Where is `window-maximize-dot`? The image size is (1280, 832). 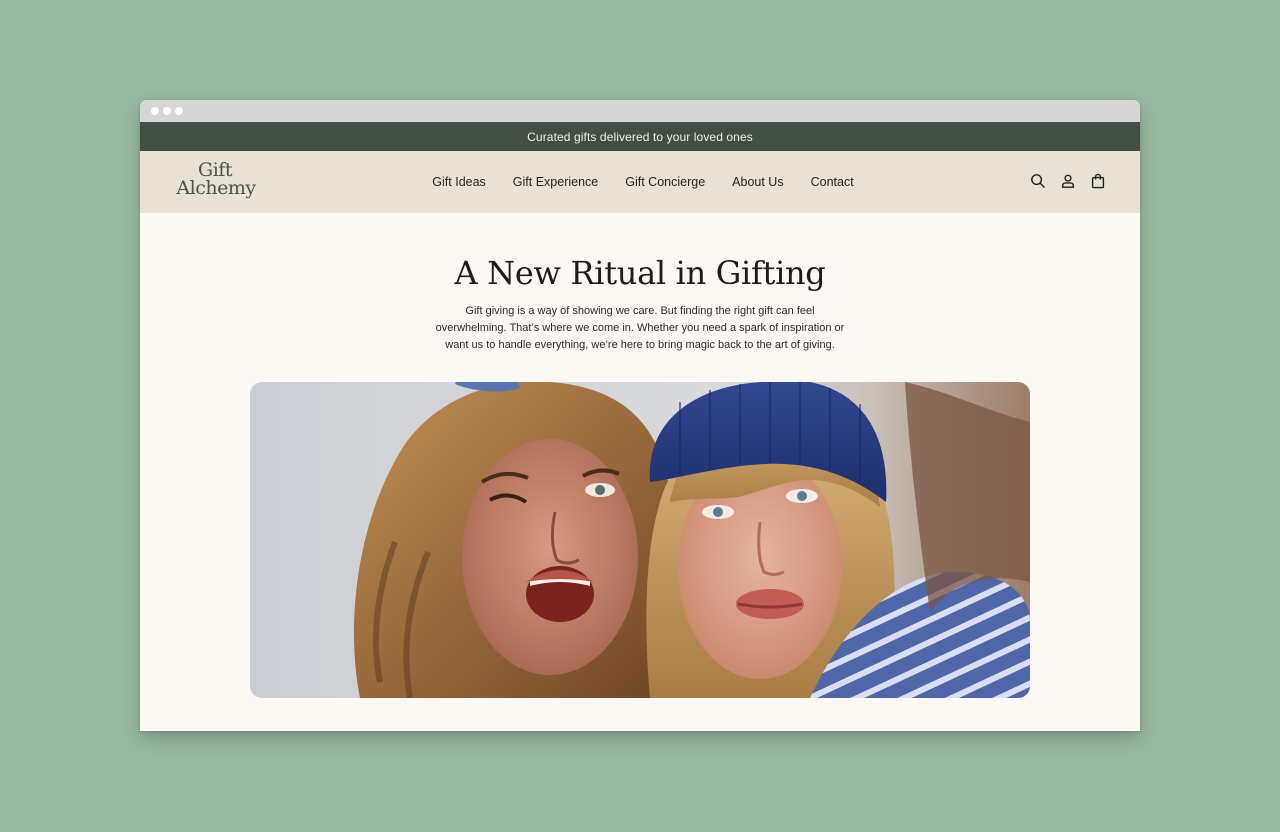
window-maximize-dot is located at coordinates (179, 111).